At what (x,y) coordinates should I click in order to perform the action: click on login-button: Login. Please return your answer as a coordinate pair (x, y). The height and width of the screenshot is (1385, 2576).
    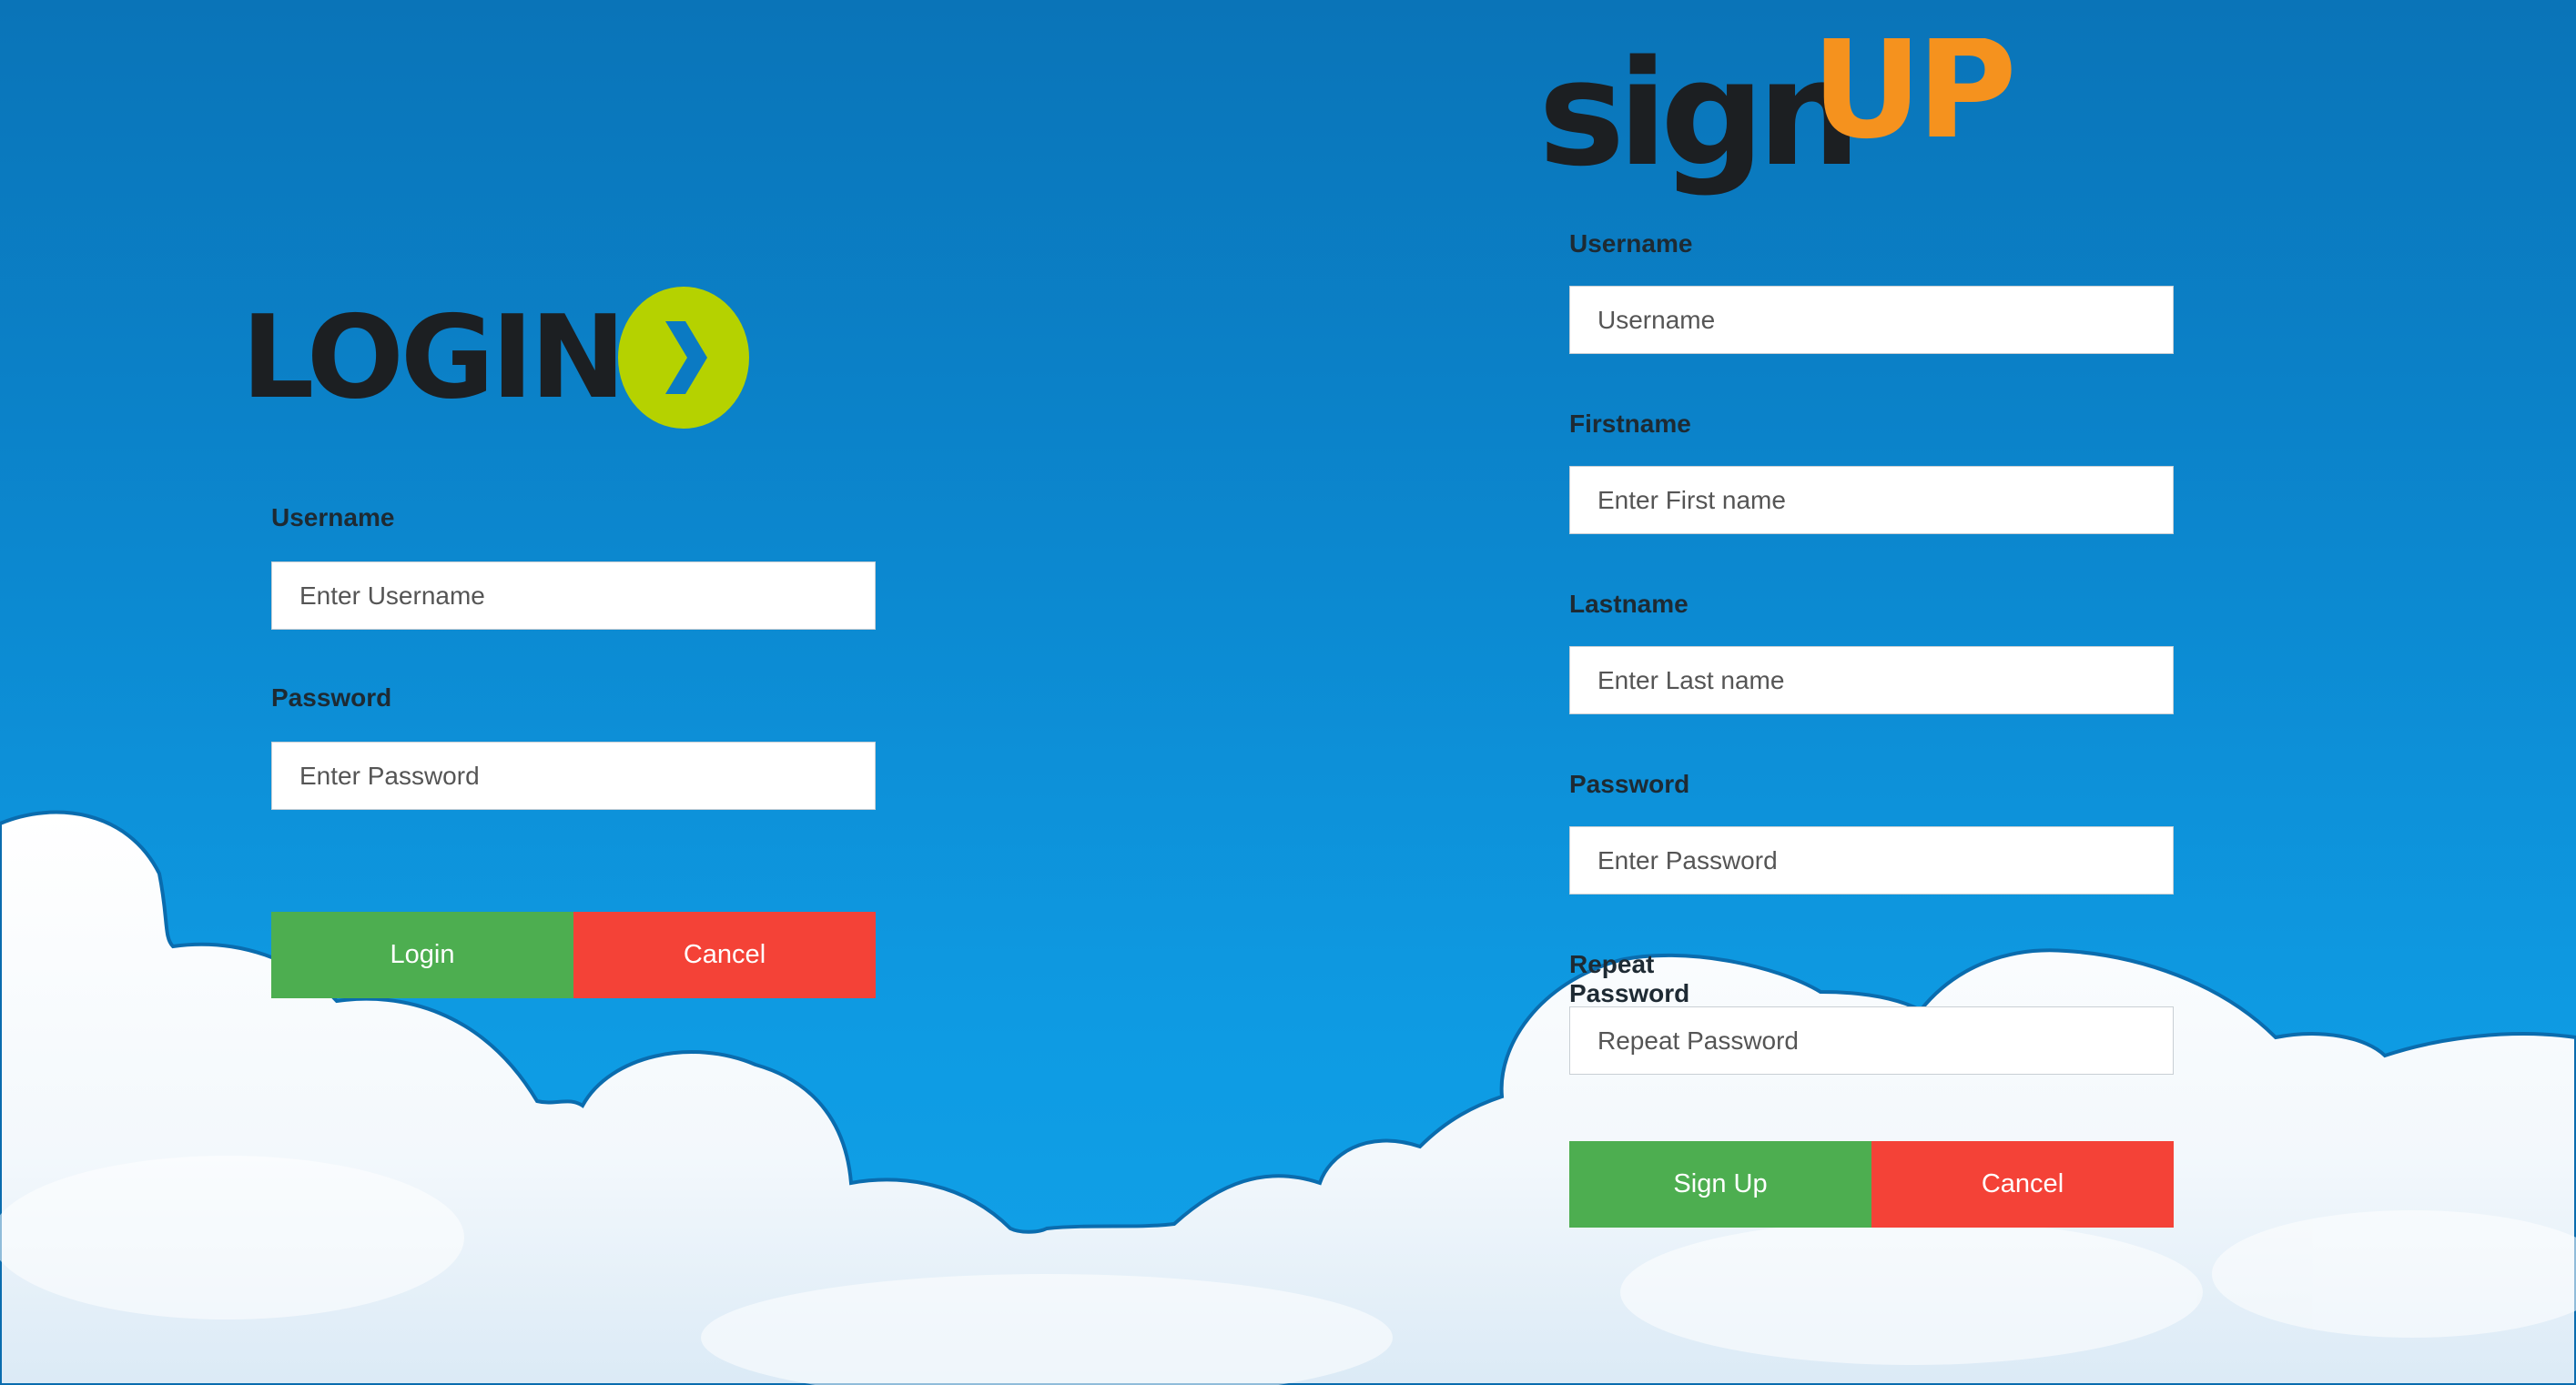
    Looking at the image, I should click on (422, 955).